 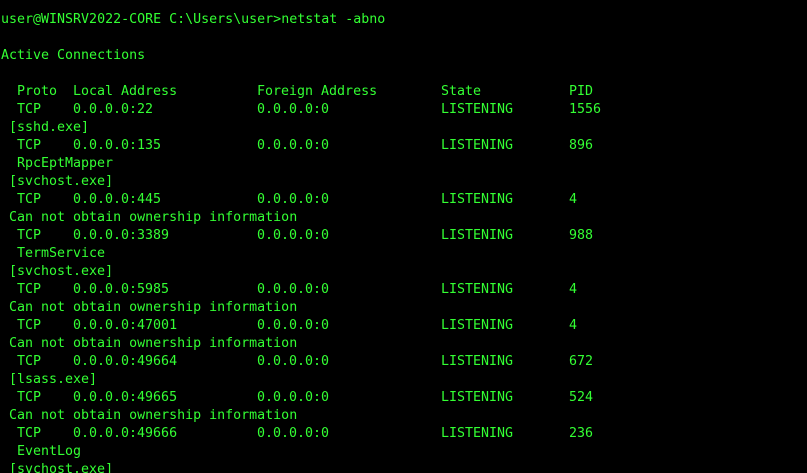 What do you see at coordinates (73, 55) in the screenshot?
I see `section-title: Active Connections` at bounding box center [73, 55].